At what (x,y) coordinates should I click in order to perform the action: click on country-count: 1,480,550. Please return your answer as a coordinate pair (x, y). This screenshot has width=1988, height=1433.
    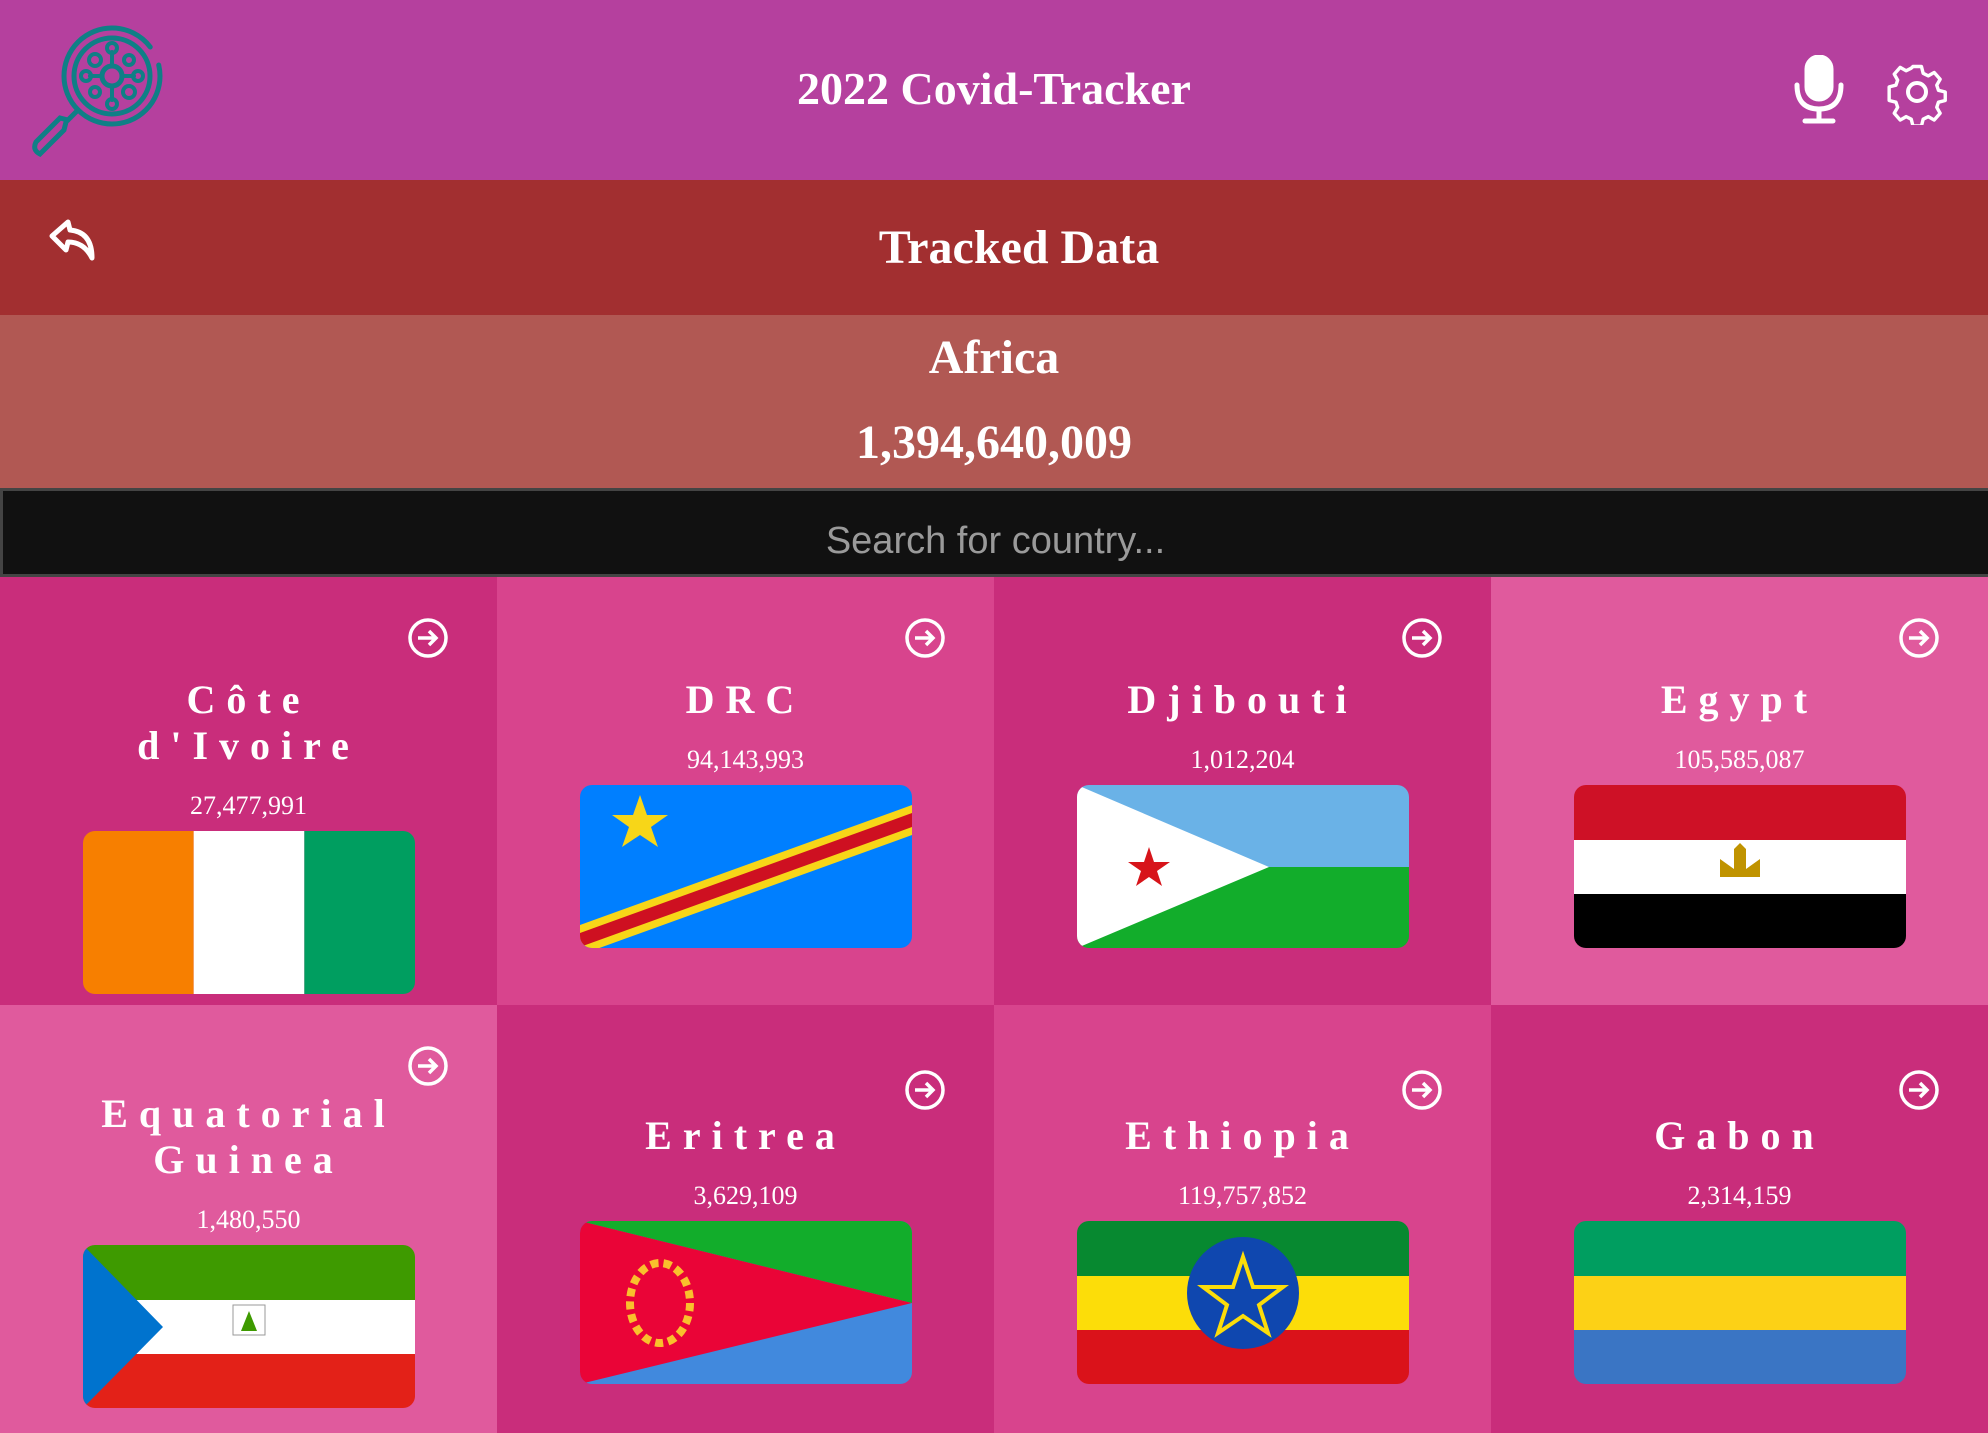
    Looking at the image, I should click on (248, 1219).